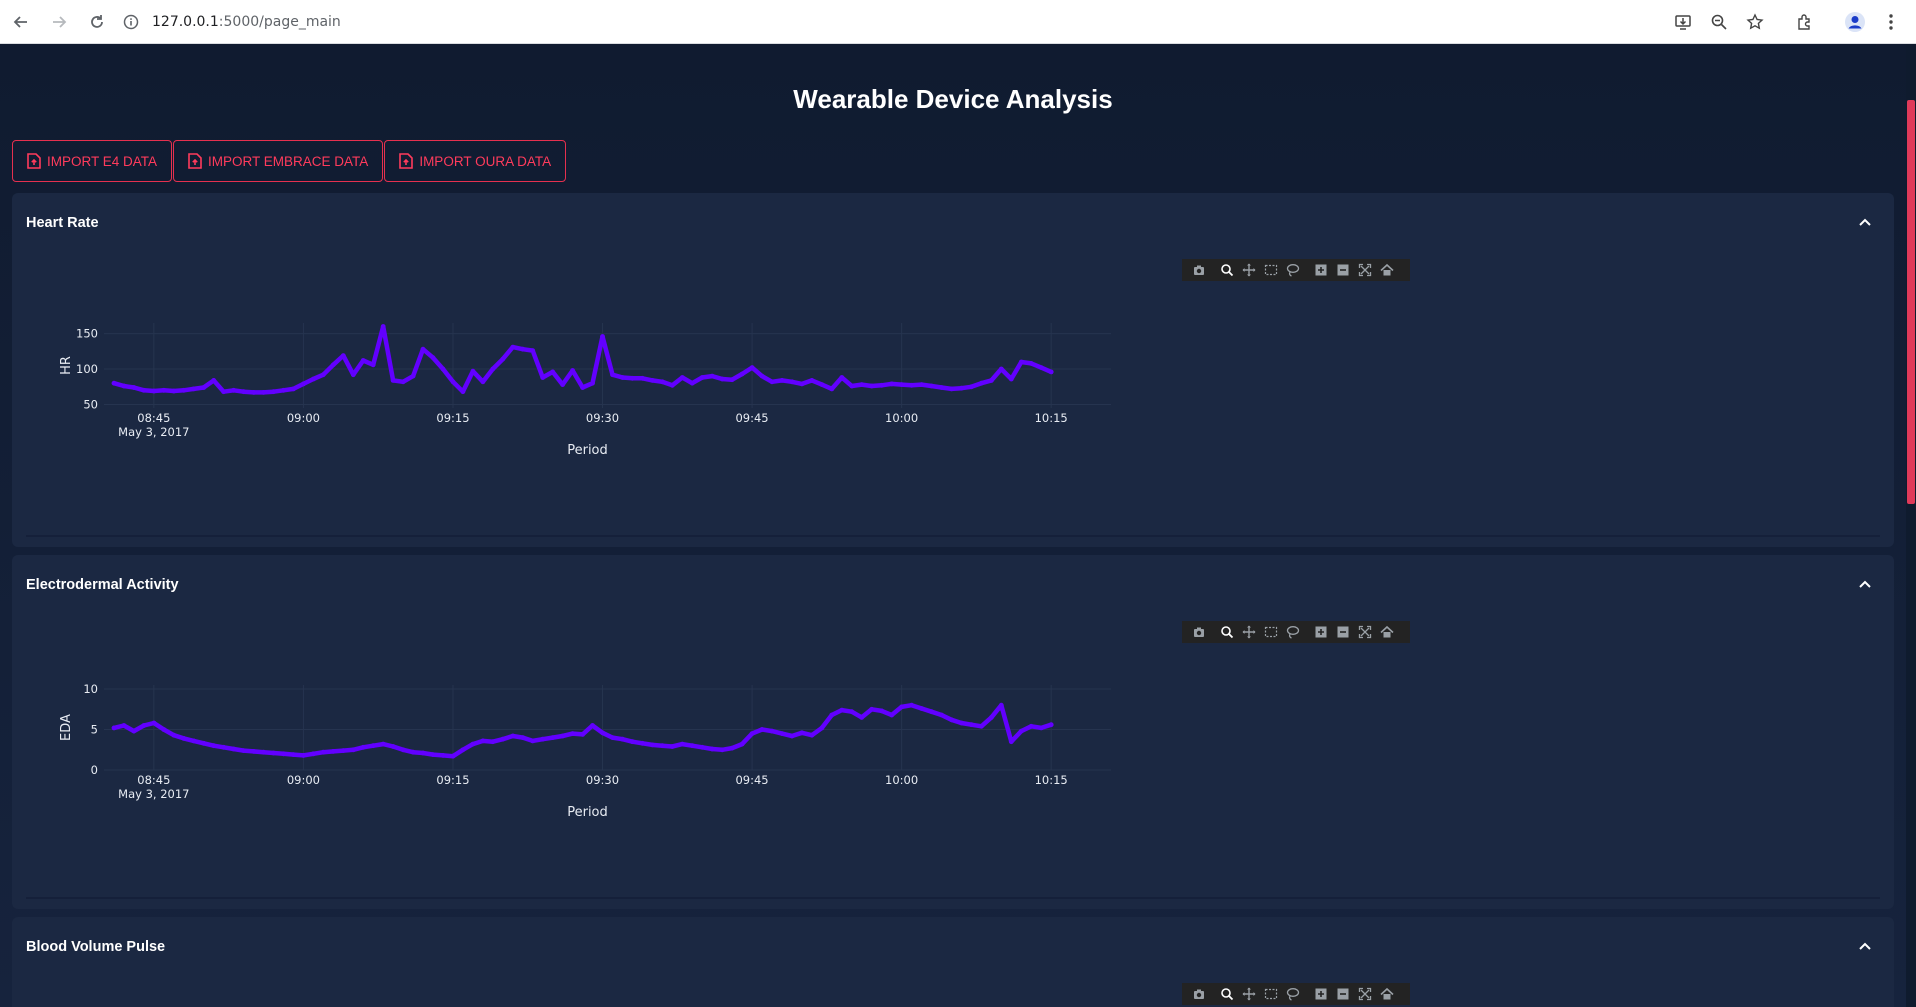 This screenshot has height=1007, width=1916. Describe the element at coordinates (1891, 22) in the screenshot. I see `menu-kebab-icon` at that location.